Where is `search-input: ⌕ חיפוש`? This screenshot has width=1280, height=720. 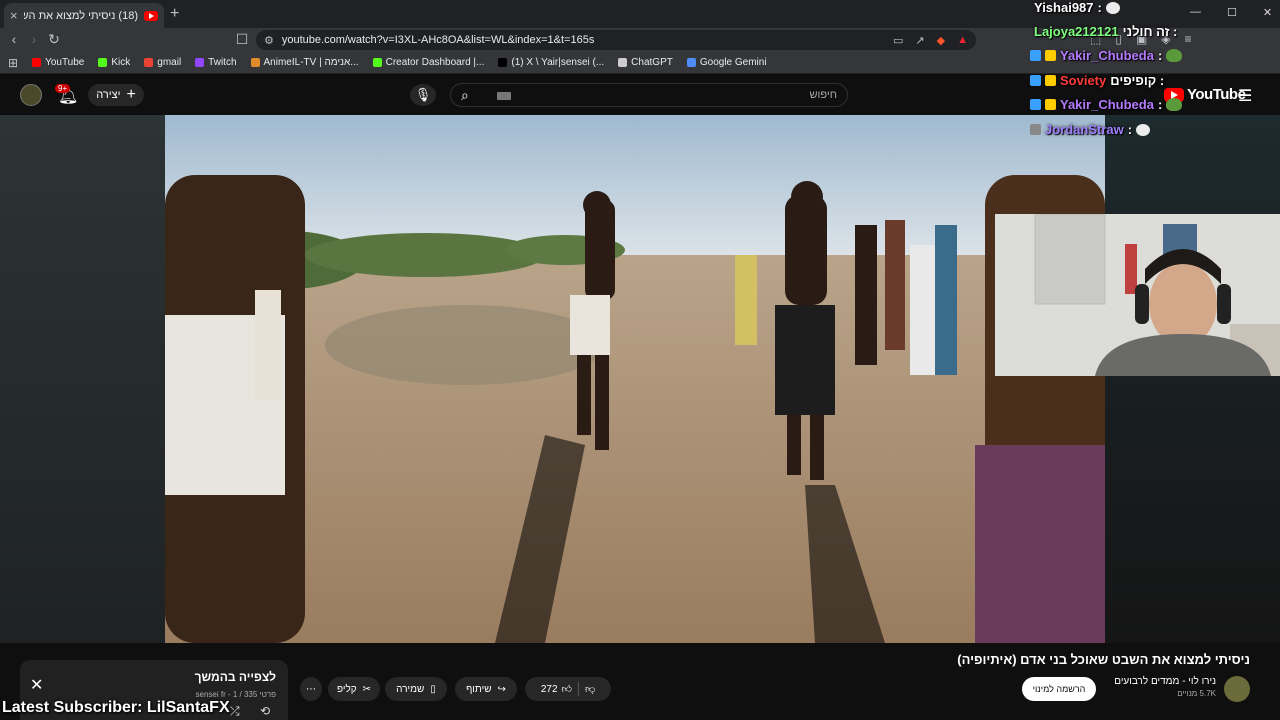
search-input: ⌕ חיפוש is located at coordinates (649, 95).